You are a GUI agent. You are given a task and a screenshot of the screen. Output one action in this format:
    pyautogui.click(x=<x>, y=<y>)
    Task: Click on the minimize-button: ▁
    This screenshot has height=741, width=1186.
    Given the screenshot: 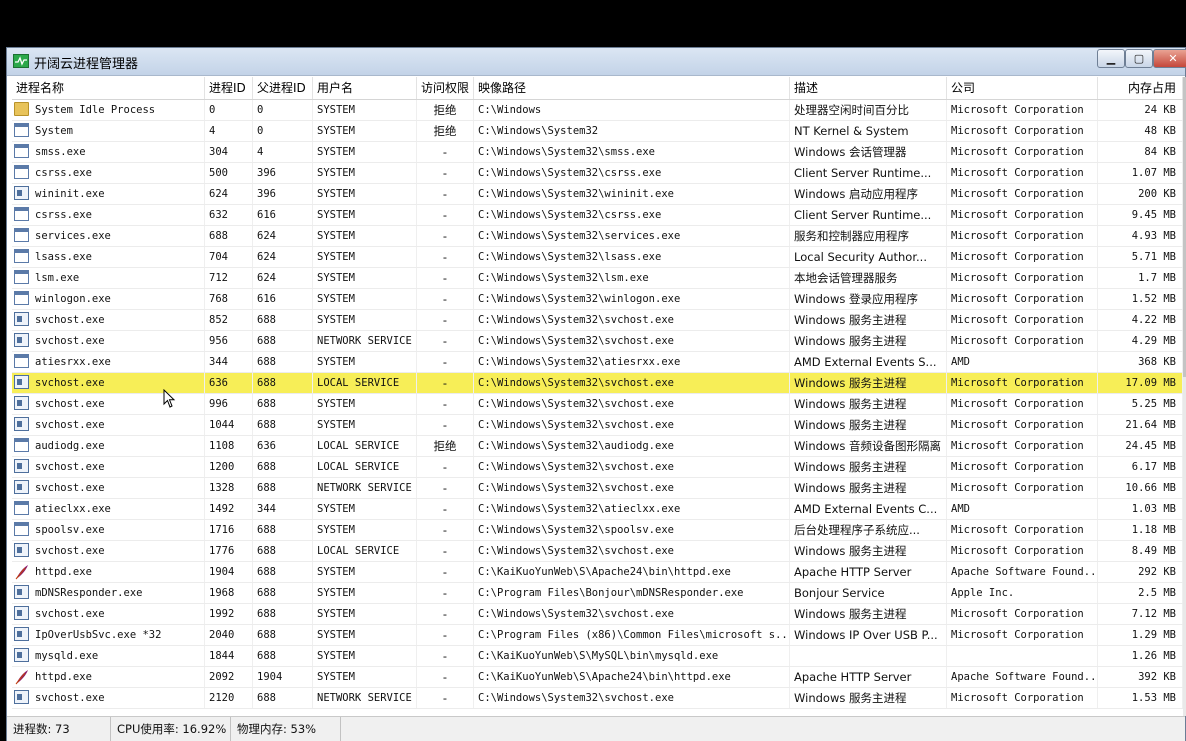 What is the action you would take?
    pyautogui.click(x=1111, y=58)
    